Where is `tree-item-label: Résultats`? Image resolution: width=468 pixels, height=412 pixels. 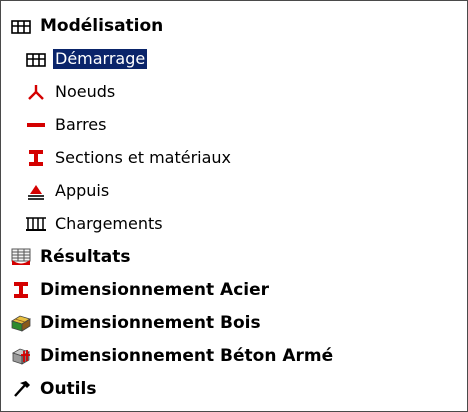
tree-item-label: Résultats is located at coordinates (85, 256).